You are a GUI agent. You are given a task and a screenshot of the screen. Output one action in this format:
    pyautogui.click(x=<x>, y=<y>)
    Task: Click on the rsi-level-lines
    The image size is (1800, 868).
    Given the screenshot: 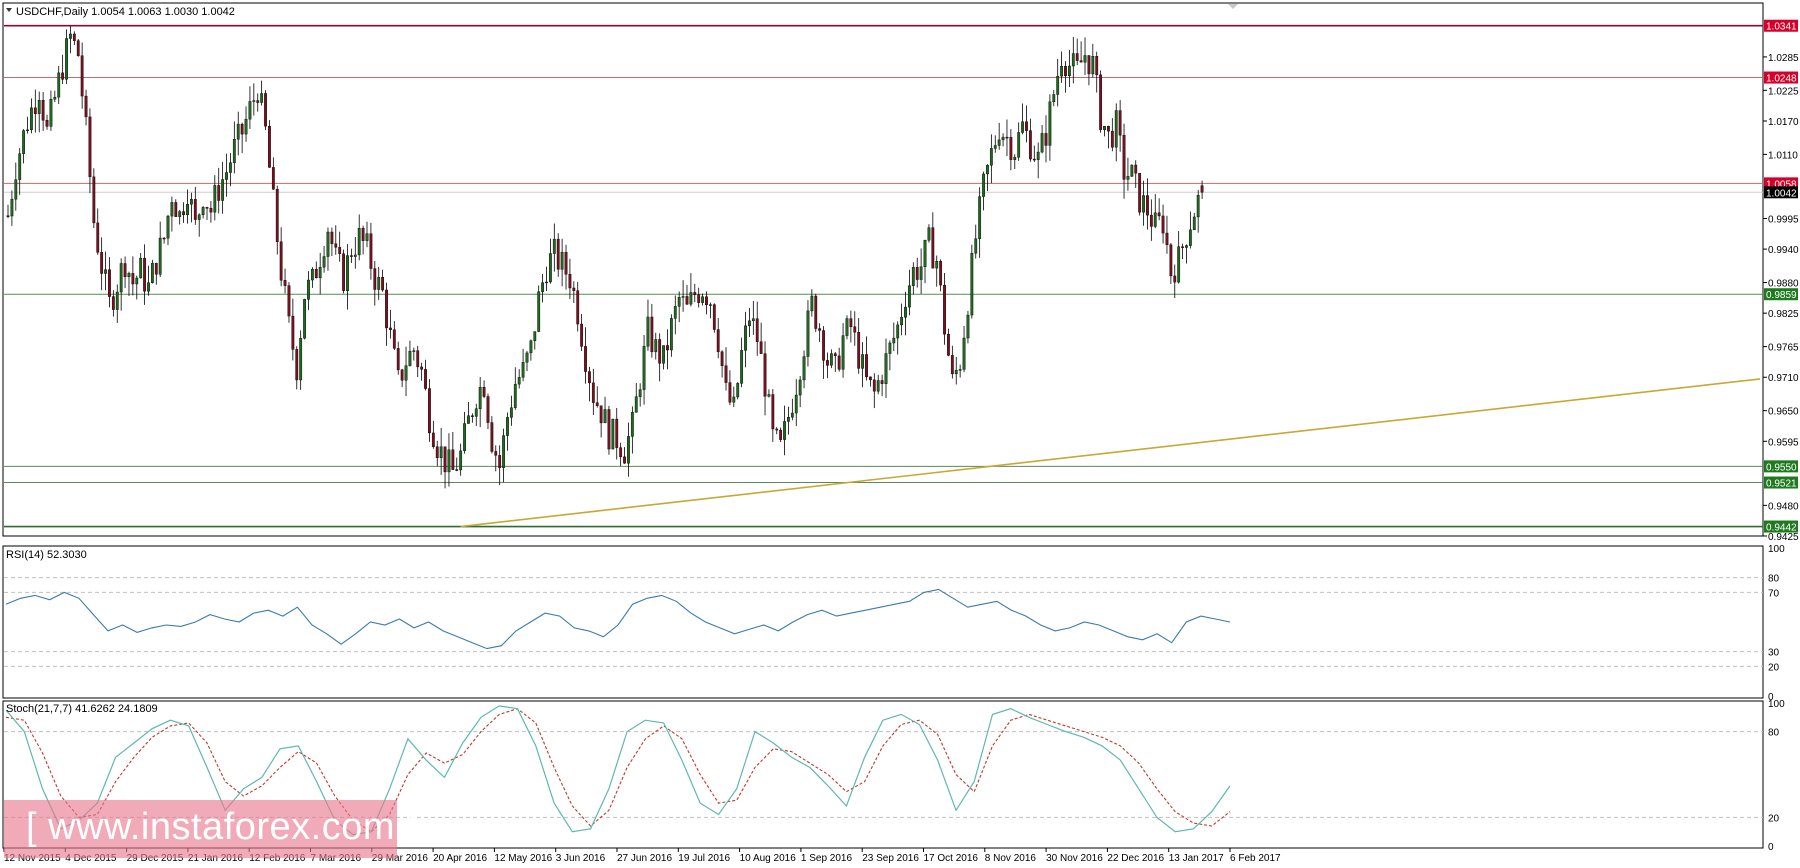 What is the action you would take?
    pyautogui.click(x=883, y=622)
    